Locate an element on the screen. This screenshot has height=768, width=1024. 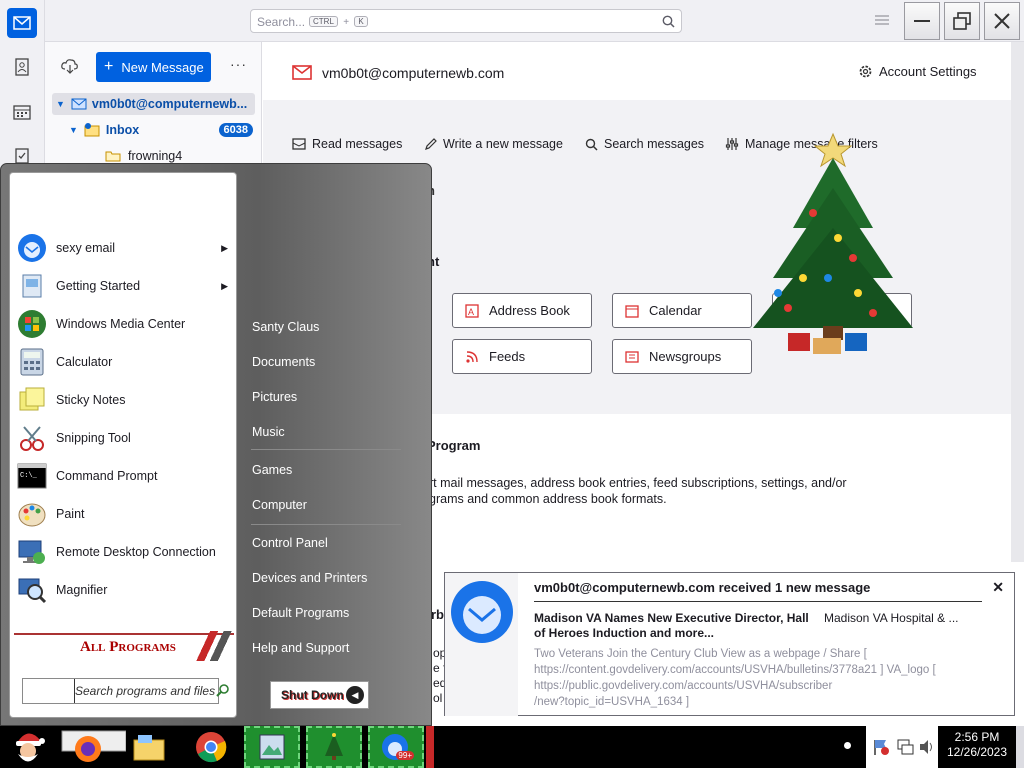
christmas-tree-icon is located at coordinates (334, 746).